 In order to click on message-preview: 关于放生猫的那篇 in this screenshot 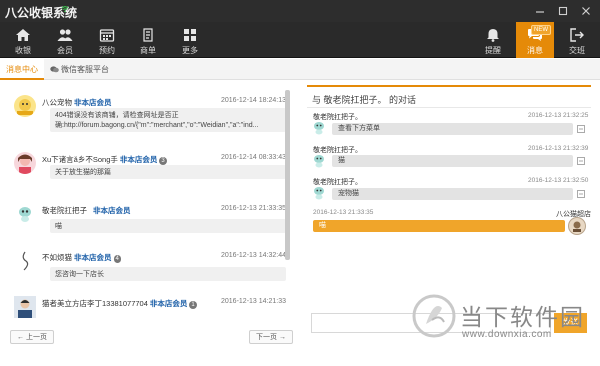, I will do `click(168, 172)`.